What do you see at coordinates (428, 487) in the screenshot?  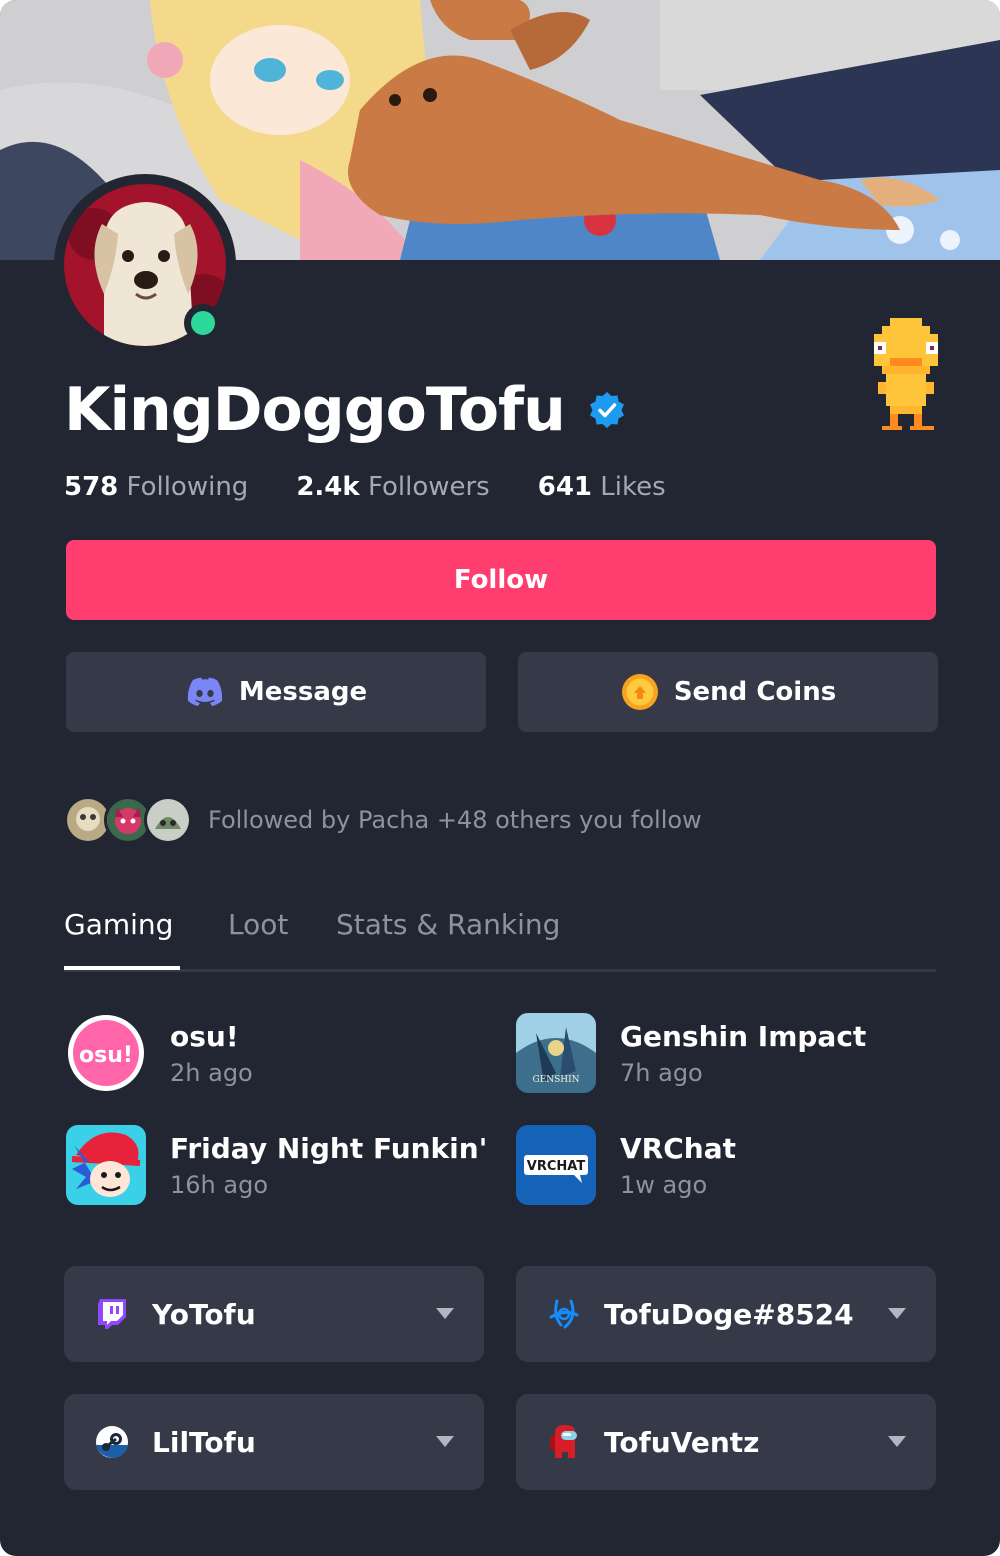 I see `stat-followers-label: Followers` at bounding box center [428, 487].